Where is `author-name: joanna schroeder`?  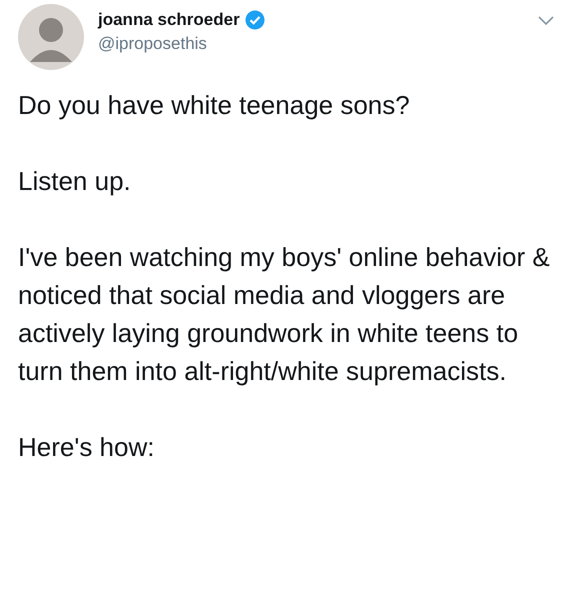 author-name: joanna schroeder is located at coordinates (169, 20).